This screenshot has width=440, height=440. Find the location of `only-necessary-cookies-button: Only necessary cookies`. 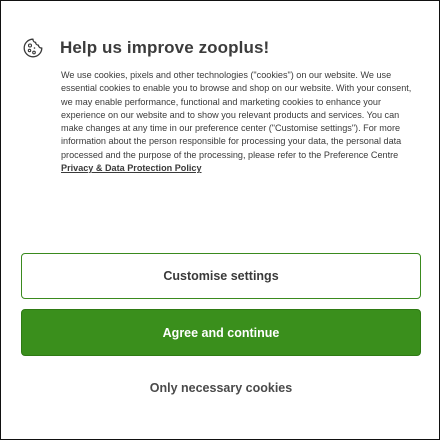

only-necessary-cookies-button: Only necessary cookies is located at coordinates (221, 388).